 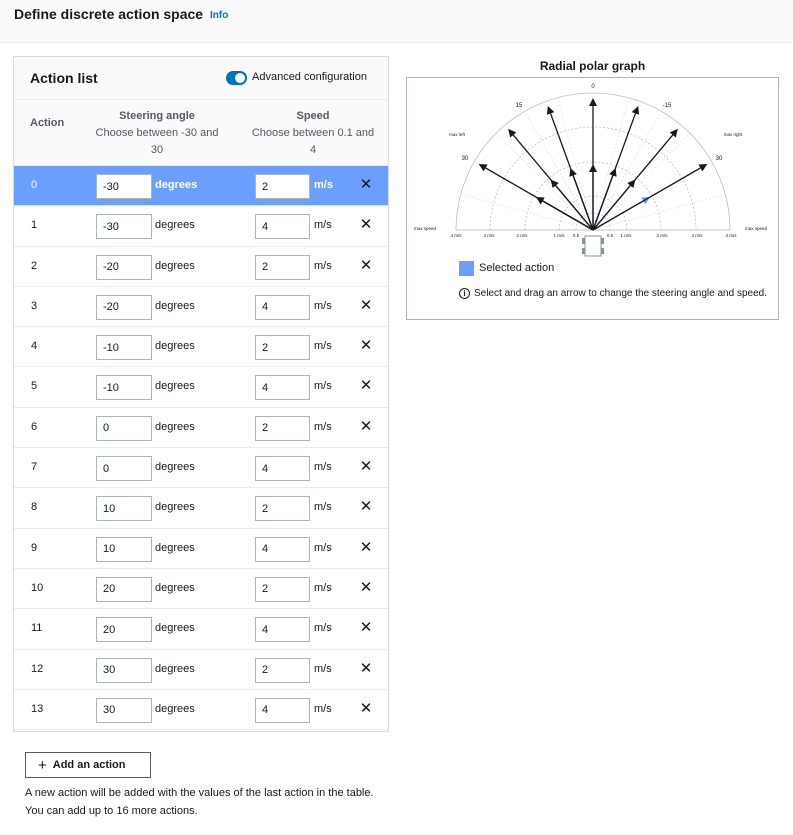 What do you see at coordinates (201, 670) in the screenshot?
I see `table-row: 12 degrees m/s ✕` at bounding box center [201, 670].